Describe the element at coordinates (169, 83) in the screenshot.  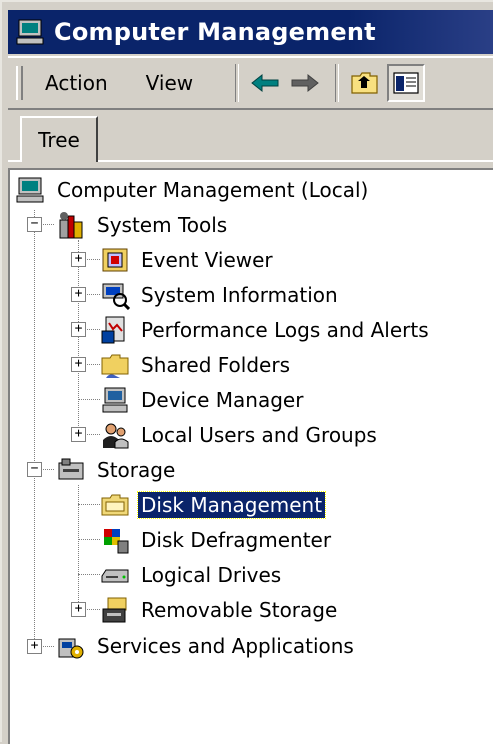
I see `menu-view: View` at that location.